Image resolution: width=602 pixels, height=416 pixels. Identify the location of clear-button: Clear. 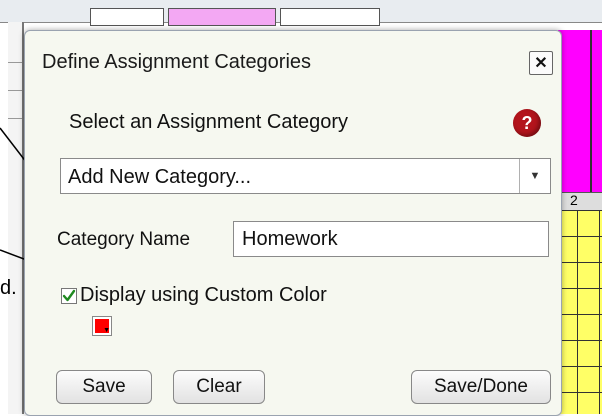
(219, 387).